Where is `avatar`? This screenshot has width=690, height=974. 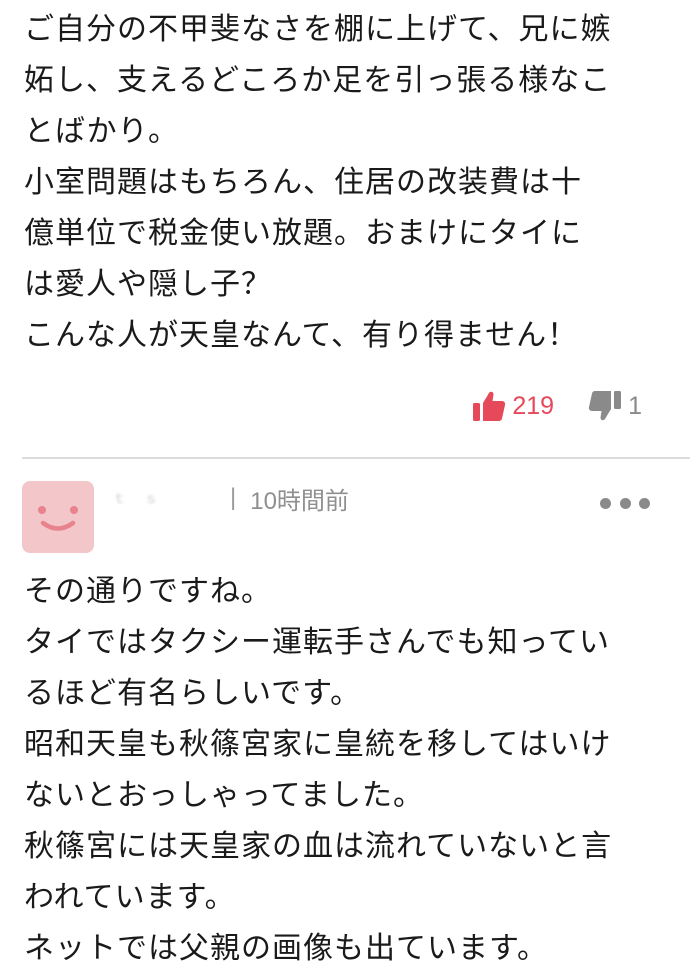 avatar is located at coordinates (58, 517).